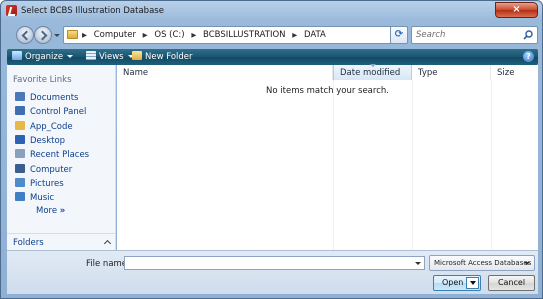 This screenshot has width=543, height=299. What do you see at coordinates (57, 35) in the screenshot?
I see `recent-pages-dropdown` at bounding box center [57, 35].